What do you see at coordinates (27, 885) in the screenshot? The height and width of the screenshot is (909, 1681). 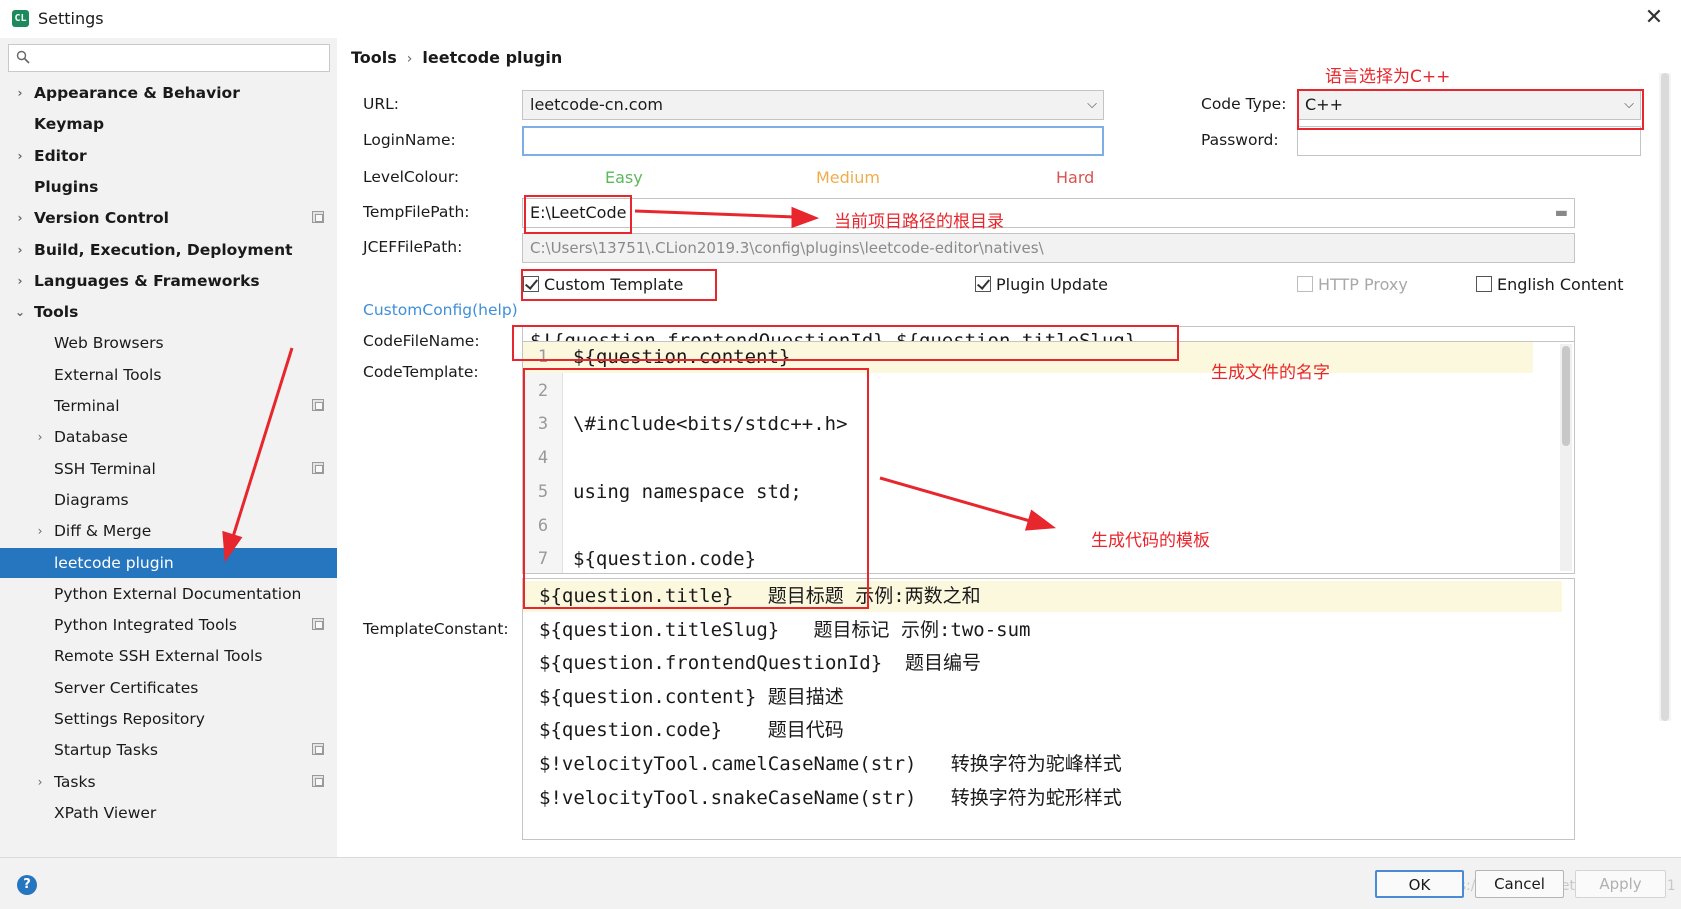 I see `help-icon: ?` at bounding box center [27, 885].